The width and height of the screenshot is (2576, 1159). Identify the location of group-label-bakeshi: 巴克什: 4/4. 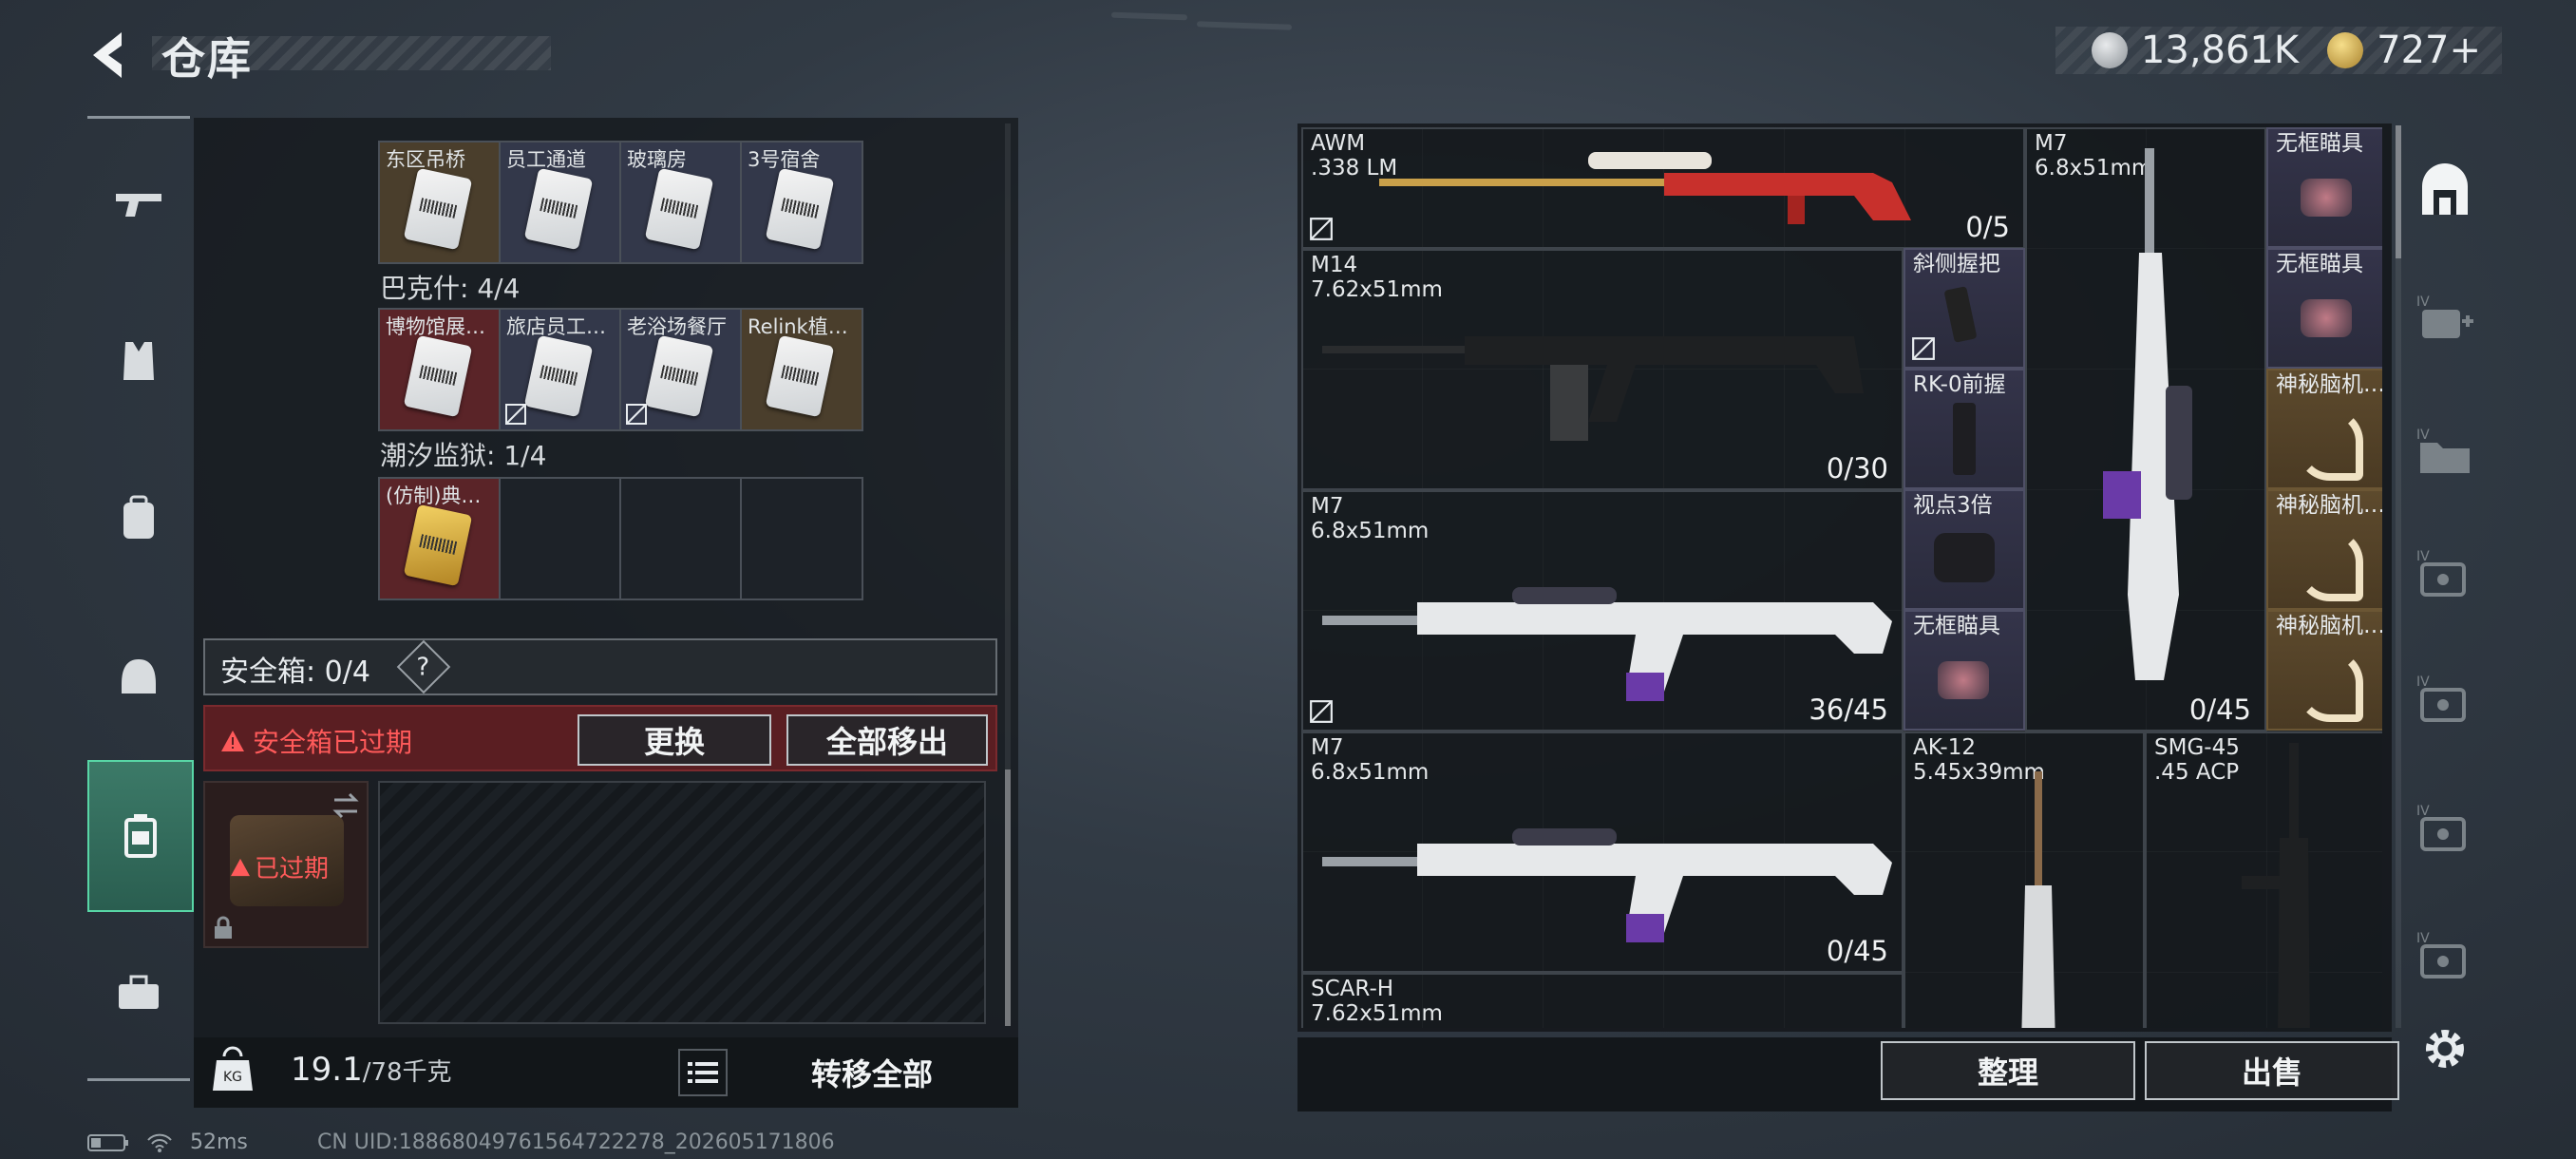
(450, 288).